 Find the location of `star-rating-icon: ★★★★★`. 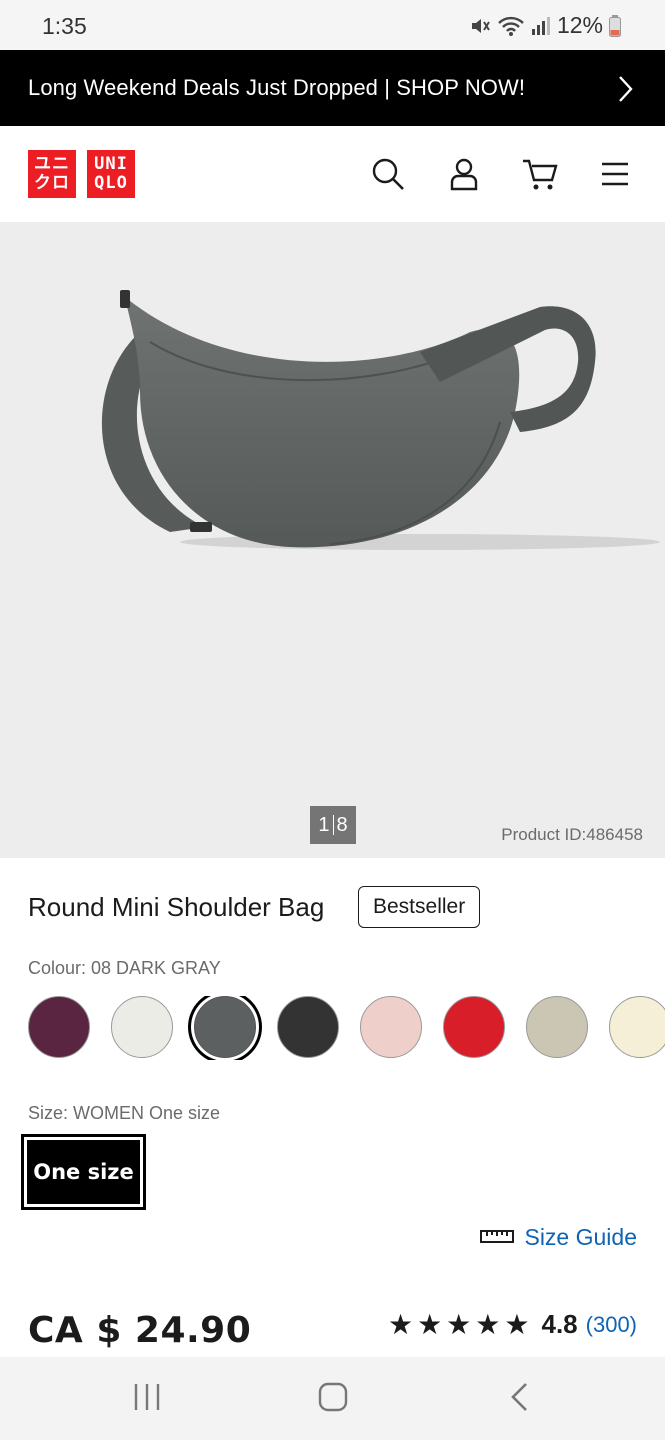

star-rating-icon: ★★★★★ is located at coordinates (460, 1324).